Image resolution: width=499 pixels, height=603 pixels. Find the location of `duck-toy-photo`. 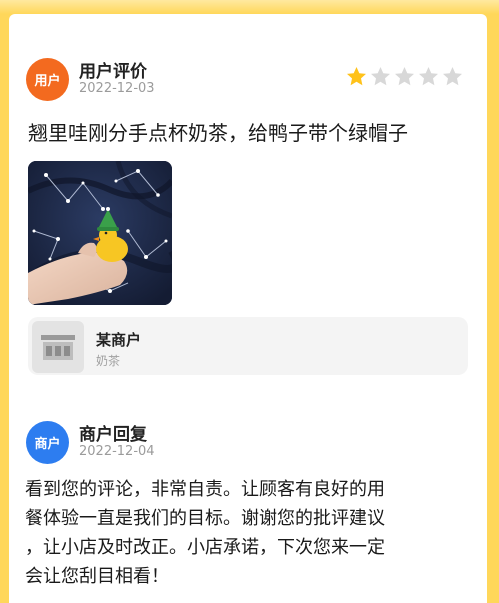

duck-toy-photo is located at coordinates (100, 233).